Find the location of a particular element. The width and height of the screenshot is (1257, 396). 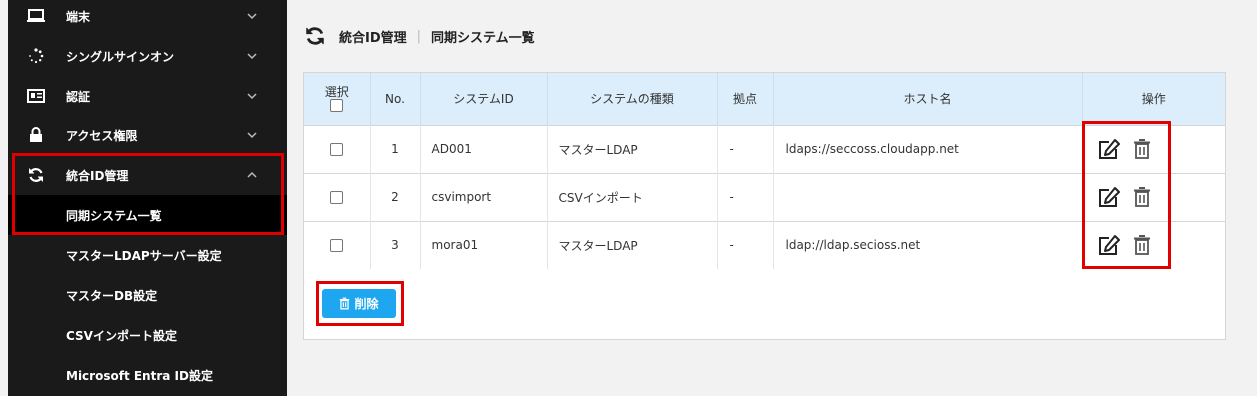

sidebar-item-id-management: 統合ID管理 is located at coordinates (147, 175).